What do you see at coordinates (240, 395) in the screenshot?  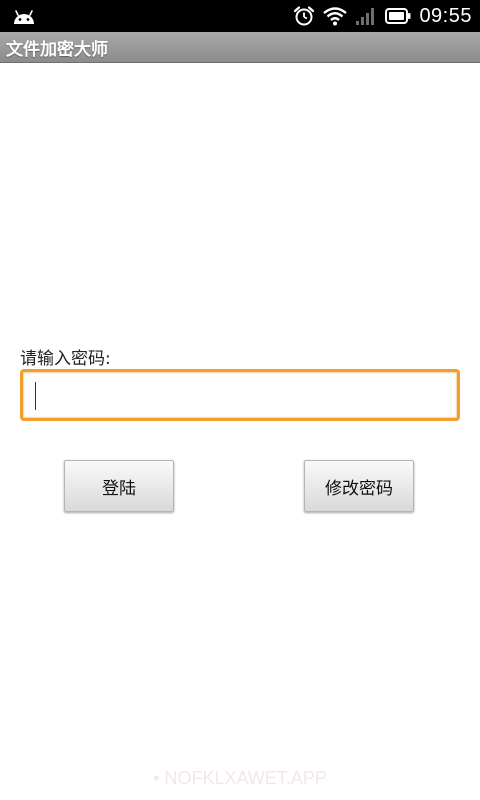 I see `password-input` at bounding box center [240, 395].